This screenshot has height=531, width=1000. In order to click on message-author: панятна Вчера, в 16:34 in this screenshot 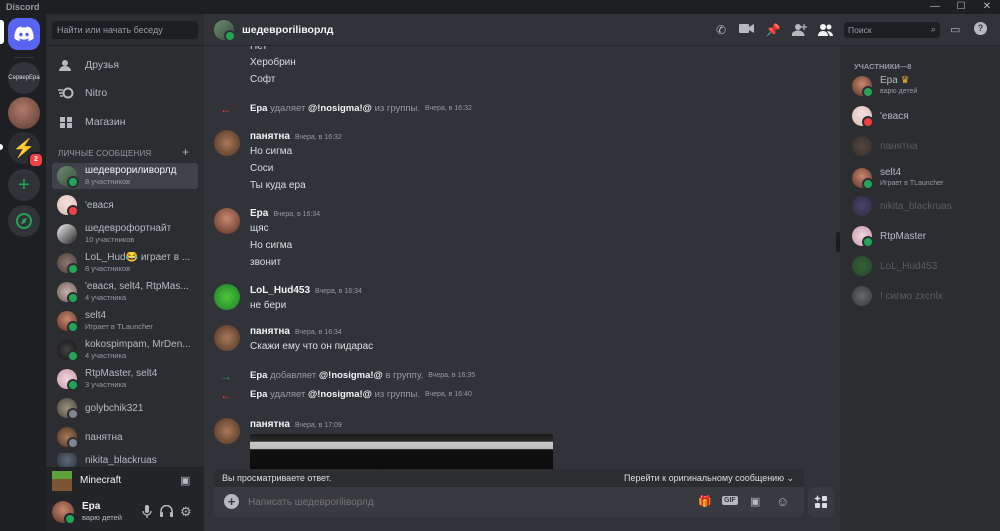, I will do `click(296, 331)`.